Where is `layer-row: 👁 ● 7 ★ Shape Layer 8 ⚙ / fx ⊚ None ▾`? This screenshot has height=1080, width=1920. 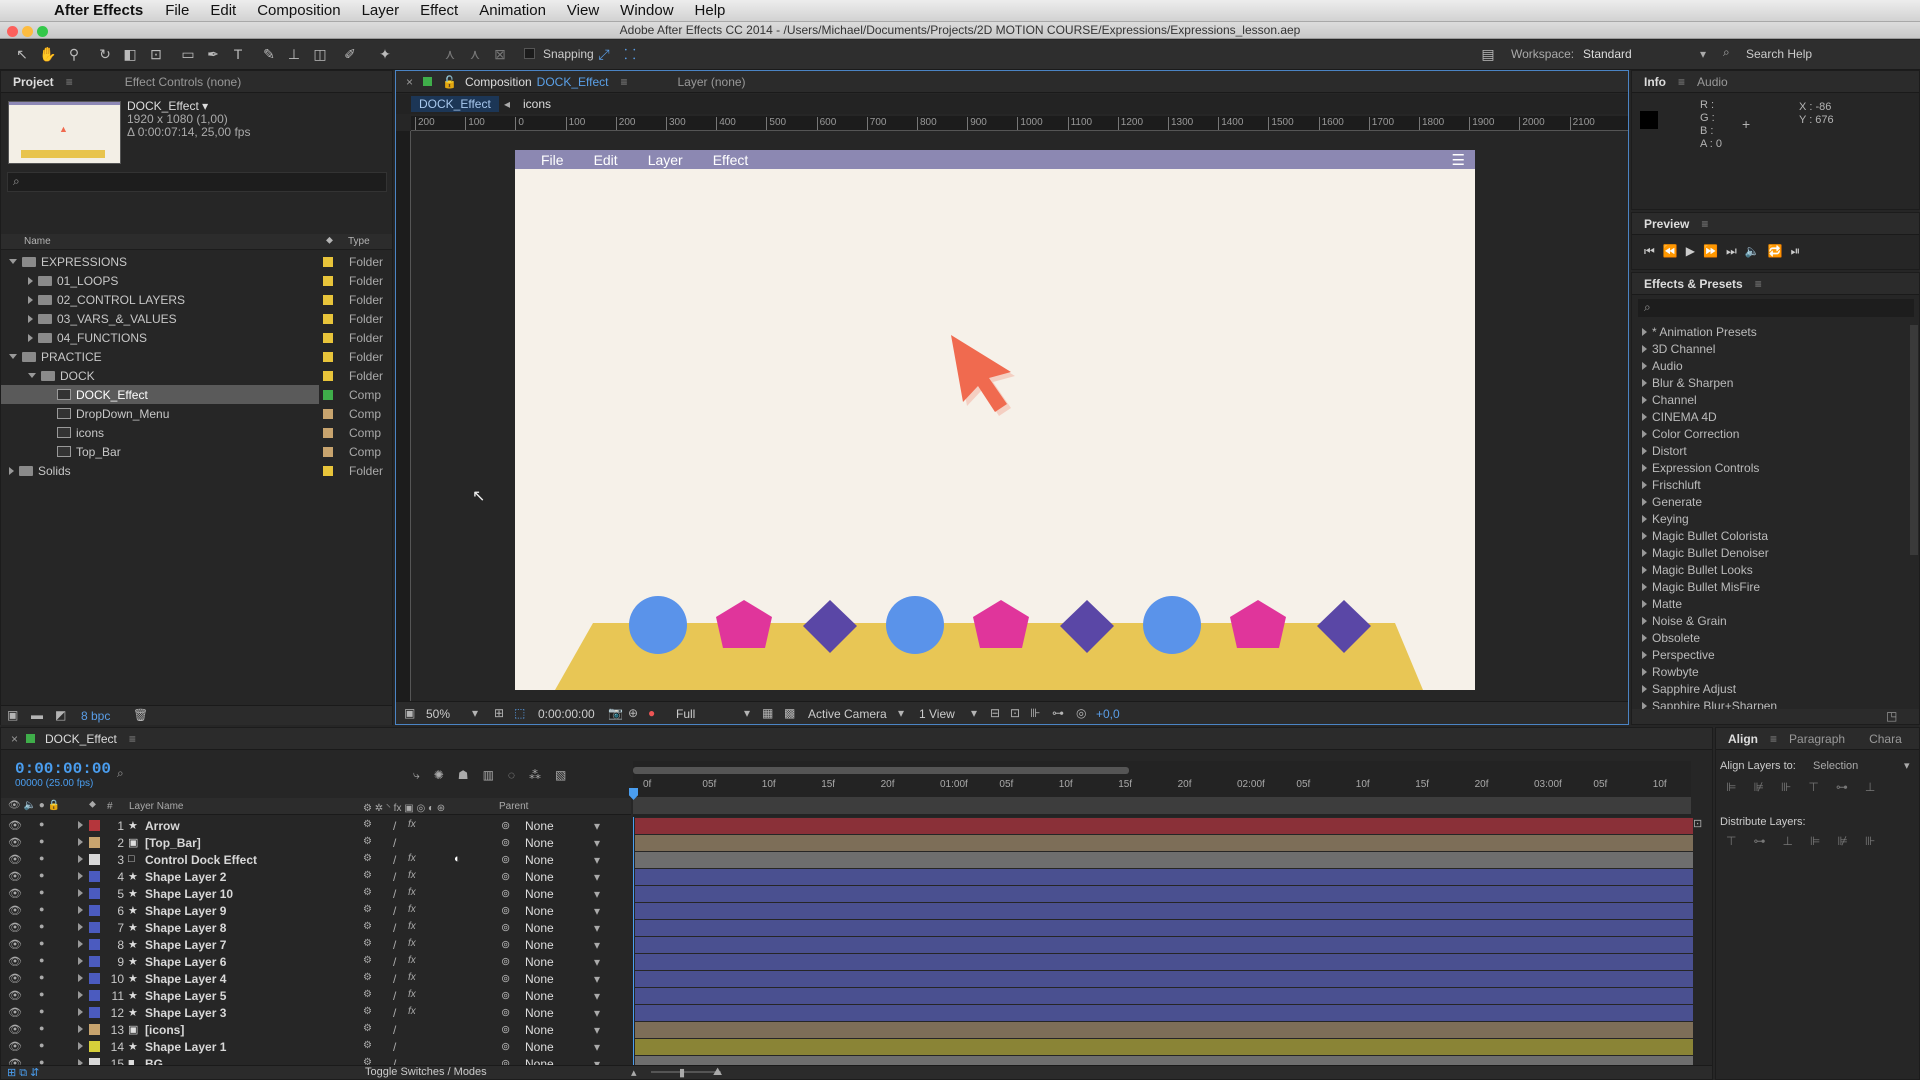
layer-row: 👁 ● 7 ★ Shape Layer 8 ⚙ / fx ⊚ None ▾ is located at coordinates (316, 927).